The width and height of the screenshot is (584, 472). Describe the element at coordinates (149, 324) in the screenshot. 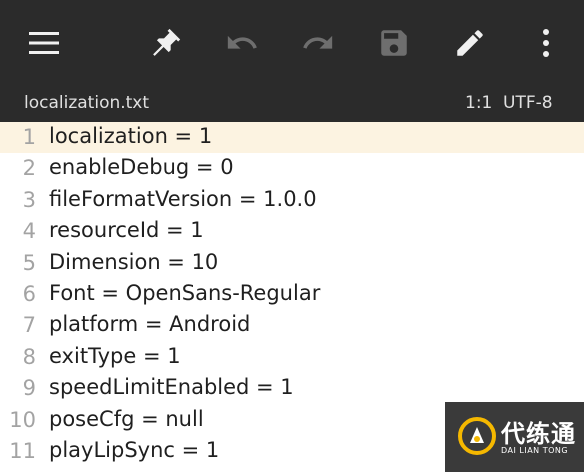

I see `line-text: platform = Android` at that location.